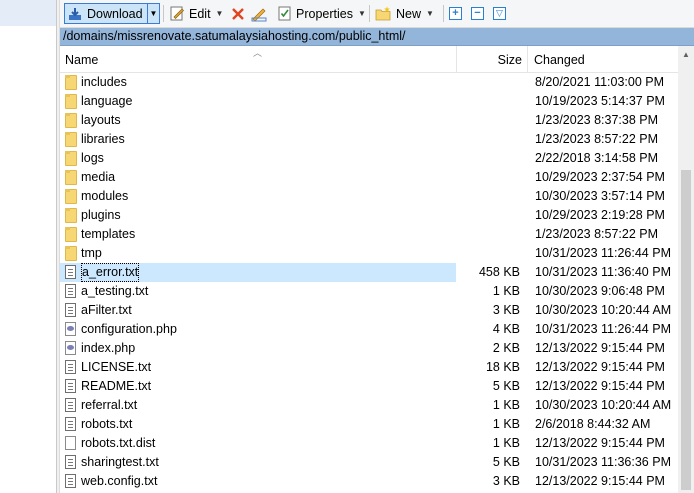 The height and width of the screenshot is (493, 694). What do you see at coordinates (369, 424) in the screenshot?
I see `file-row: robots.txt 1 KB 2/6/2018 8:44:32 AM` at bounding box center [369, 424].